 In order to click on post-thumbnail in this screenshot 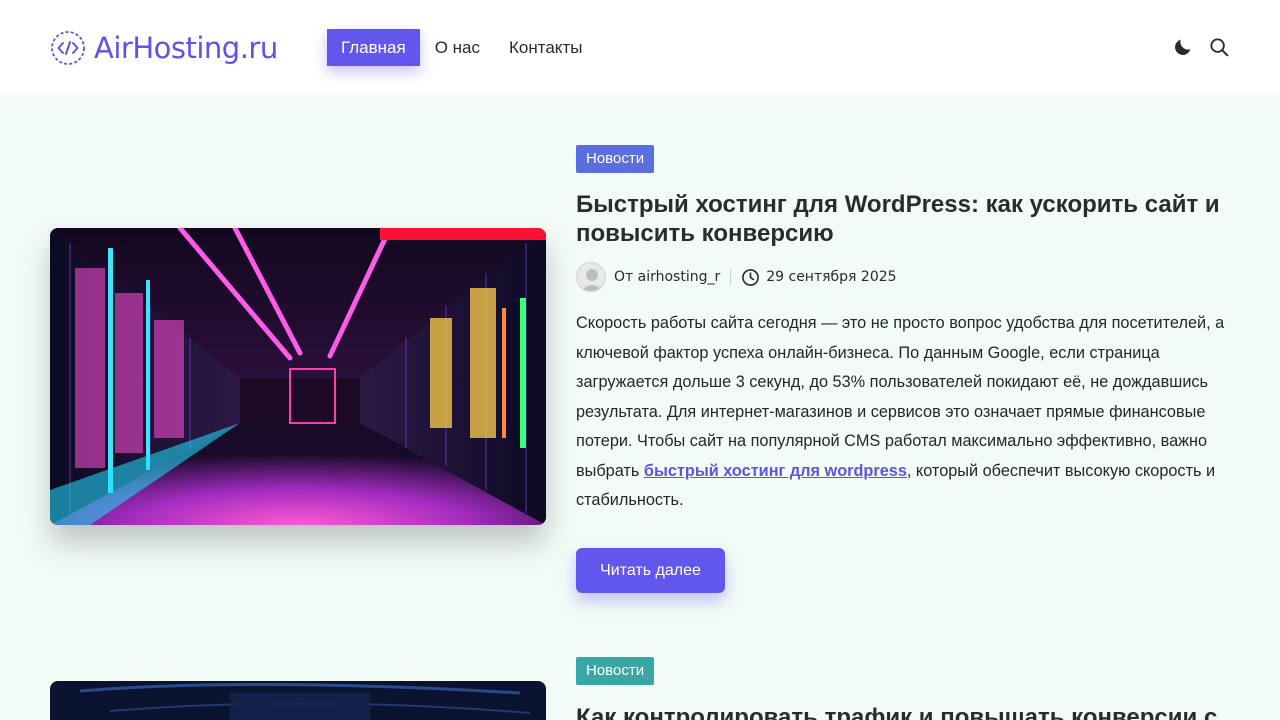, I will do `click(298, 700)`.